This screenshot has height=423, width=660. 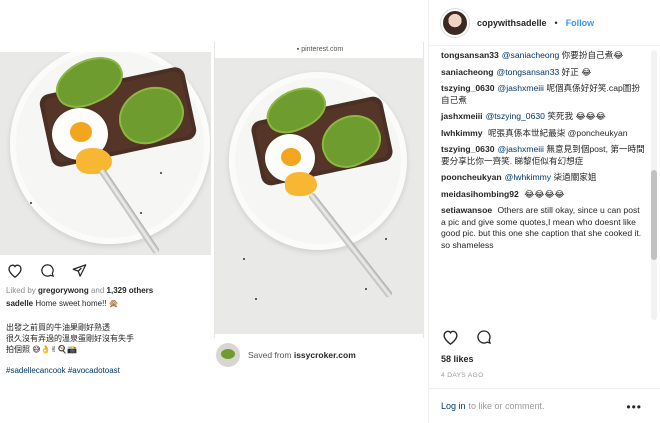 What do you see at coordinates (471, 177) in the screenshot?
I see `comment-user: pooncheukyan` at bounding box center [471, 177].